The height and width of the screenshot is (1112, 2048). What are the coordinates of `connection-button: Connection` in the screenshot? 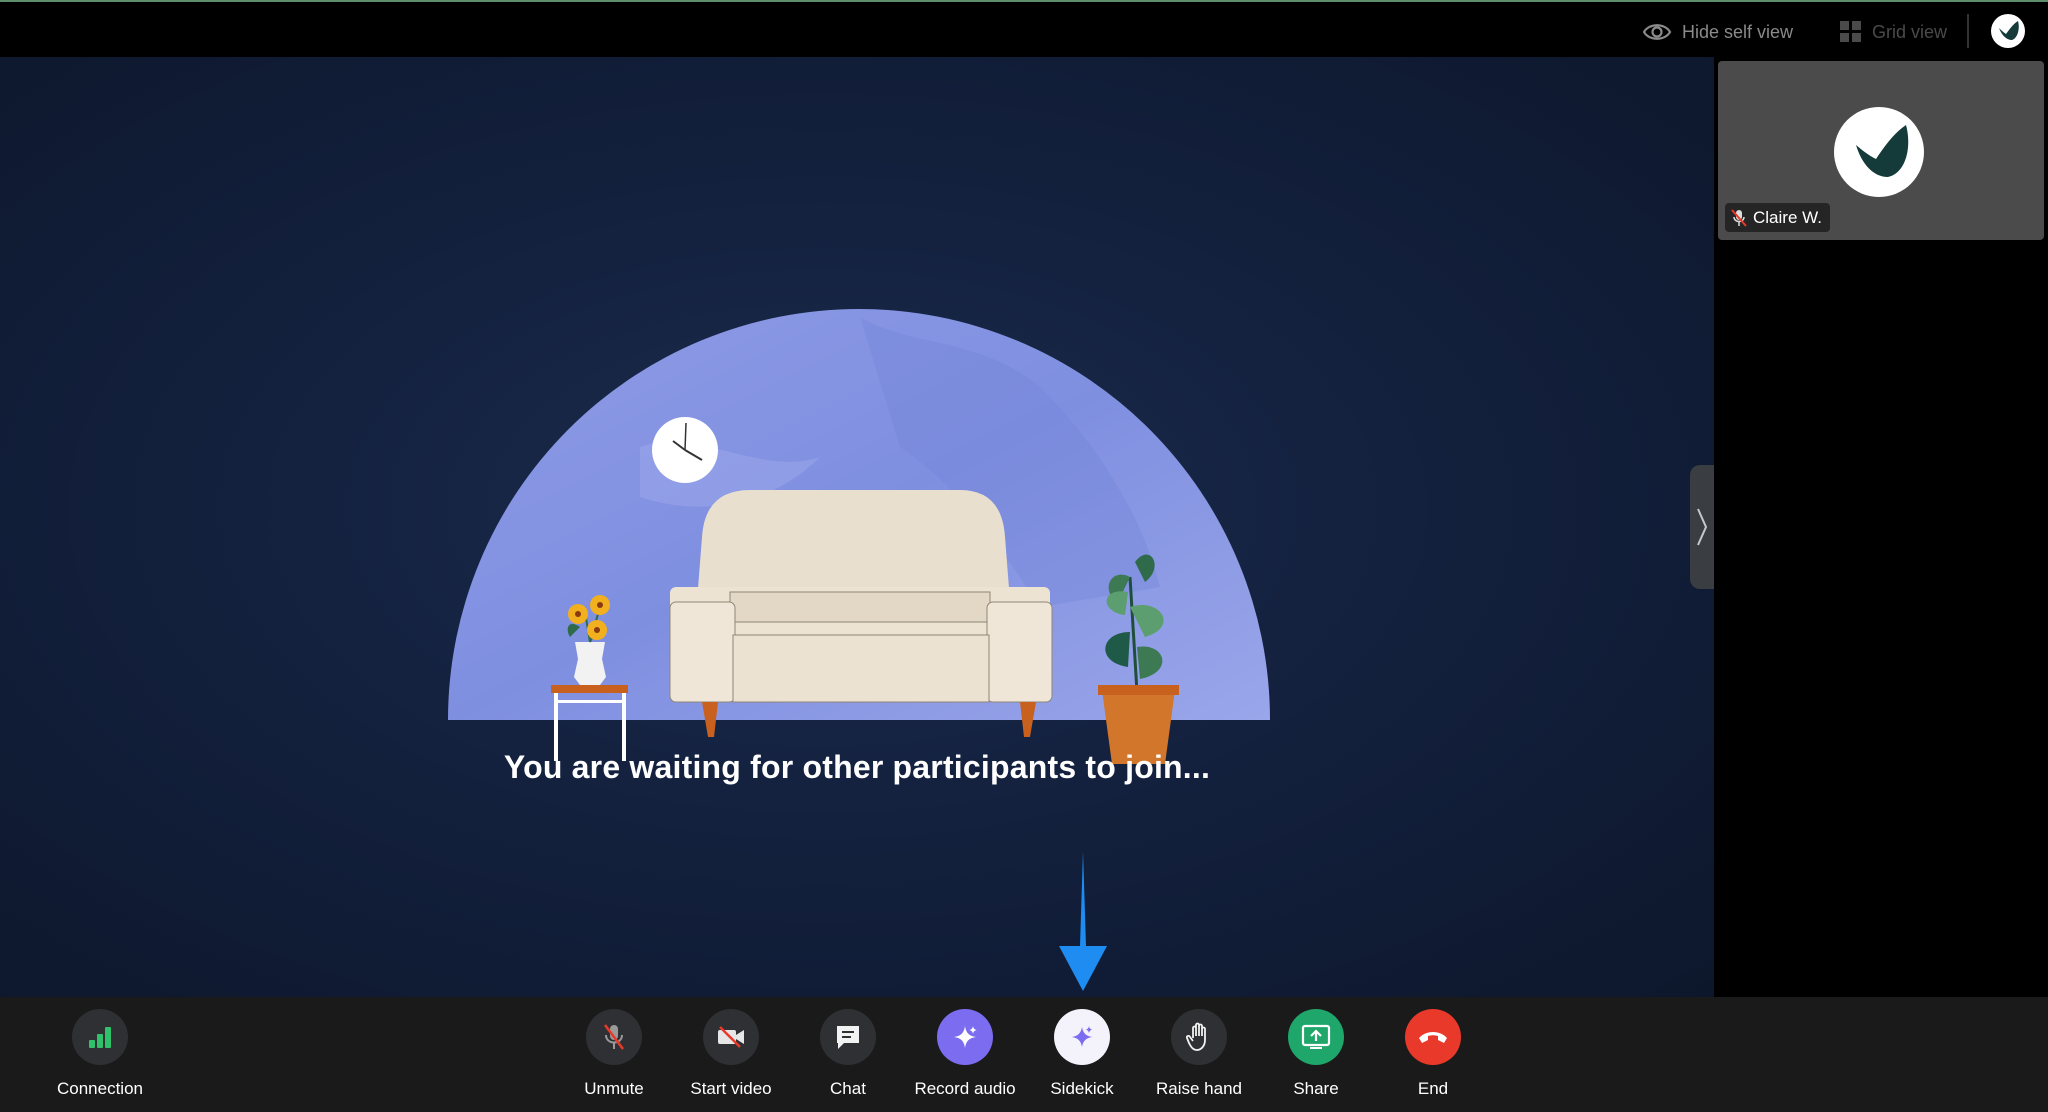 It's located at (100, 1054).